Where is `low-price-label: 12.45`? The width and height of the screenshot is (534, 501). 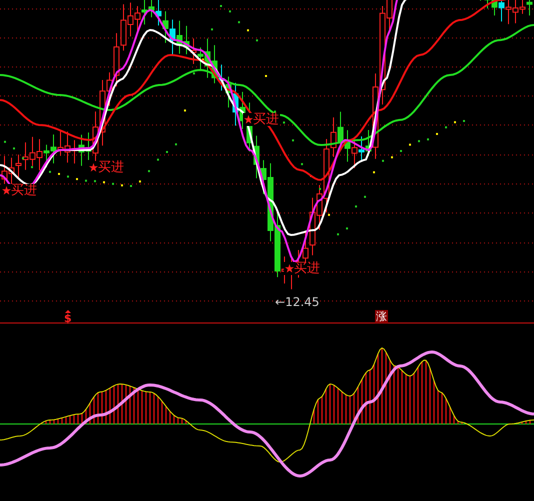 low-price-label: 12.45 is located at coordinates (302, 302).